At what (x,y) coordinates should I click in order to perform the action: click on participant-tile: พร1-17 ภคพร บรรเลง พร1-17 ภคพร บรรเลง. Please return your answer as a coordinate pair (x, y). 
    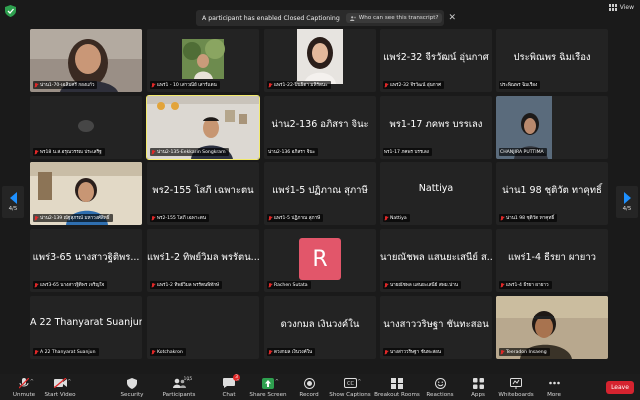
    Looking at the image, I should click on (436, 127).